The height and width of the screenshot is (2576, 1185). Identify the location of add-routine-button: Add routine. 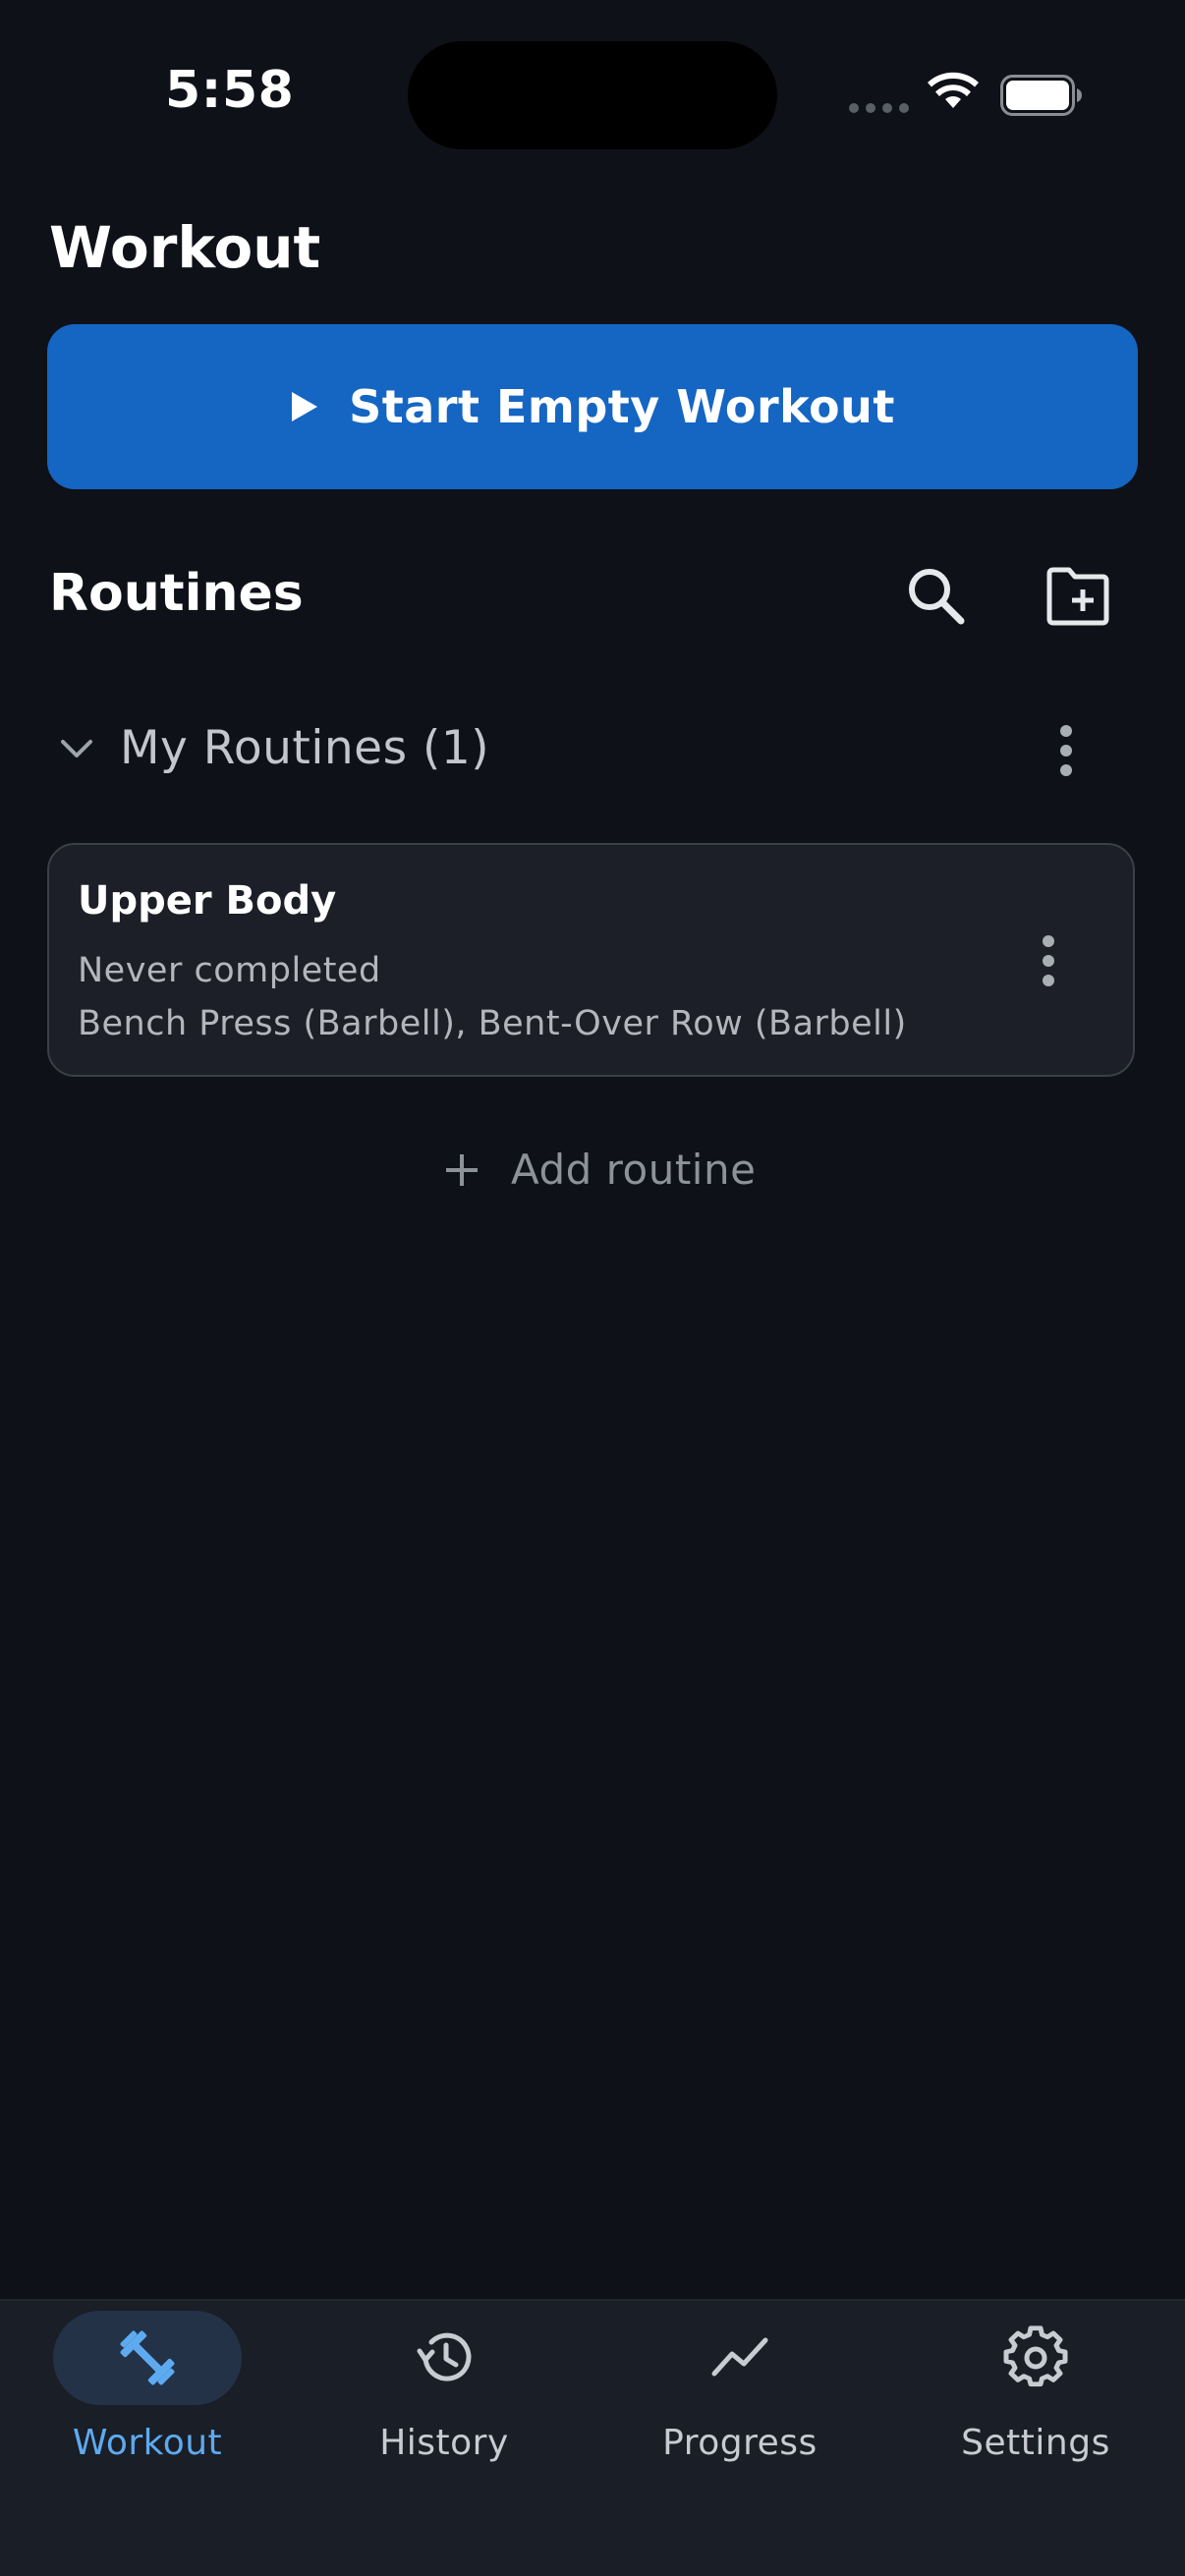
(599, 1170).